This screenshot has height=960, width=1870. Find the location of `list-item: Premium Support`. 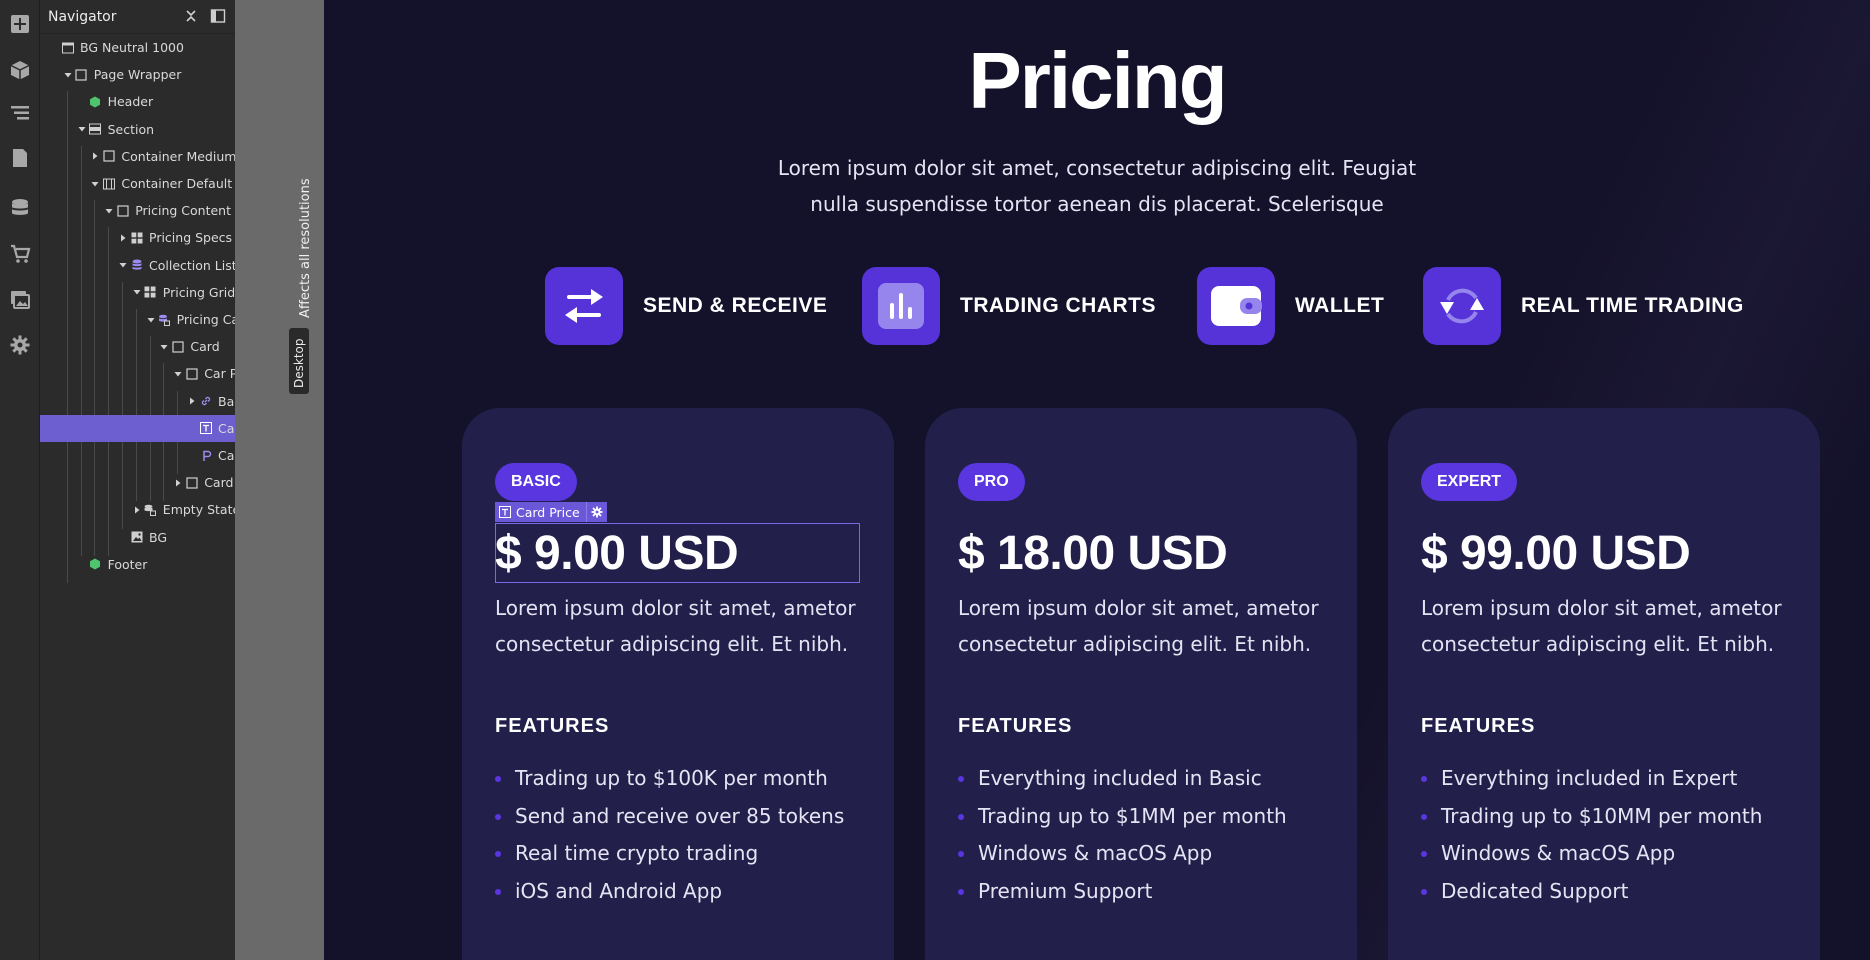

list-item: Premium Support is located at coordinates (1122, 892).